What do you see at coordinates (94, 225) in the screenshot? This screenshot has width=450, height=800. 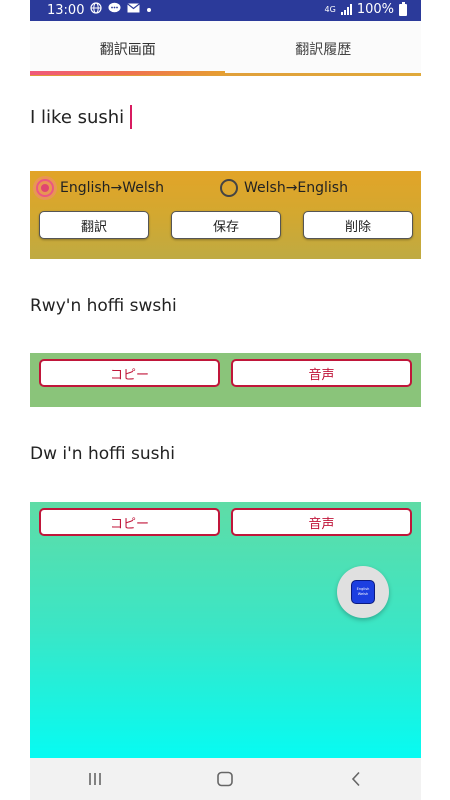 I see `translate-button: 翻訳` at bounding box center [94, 225].